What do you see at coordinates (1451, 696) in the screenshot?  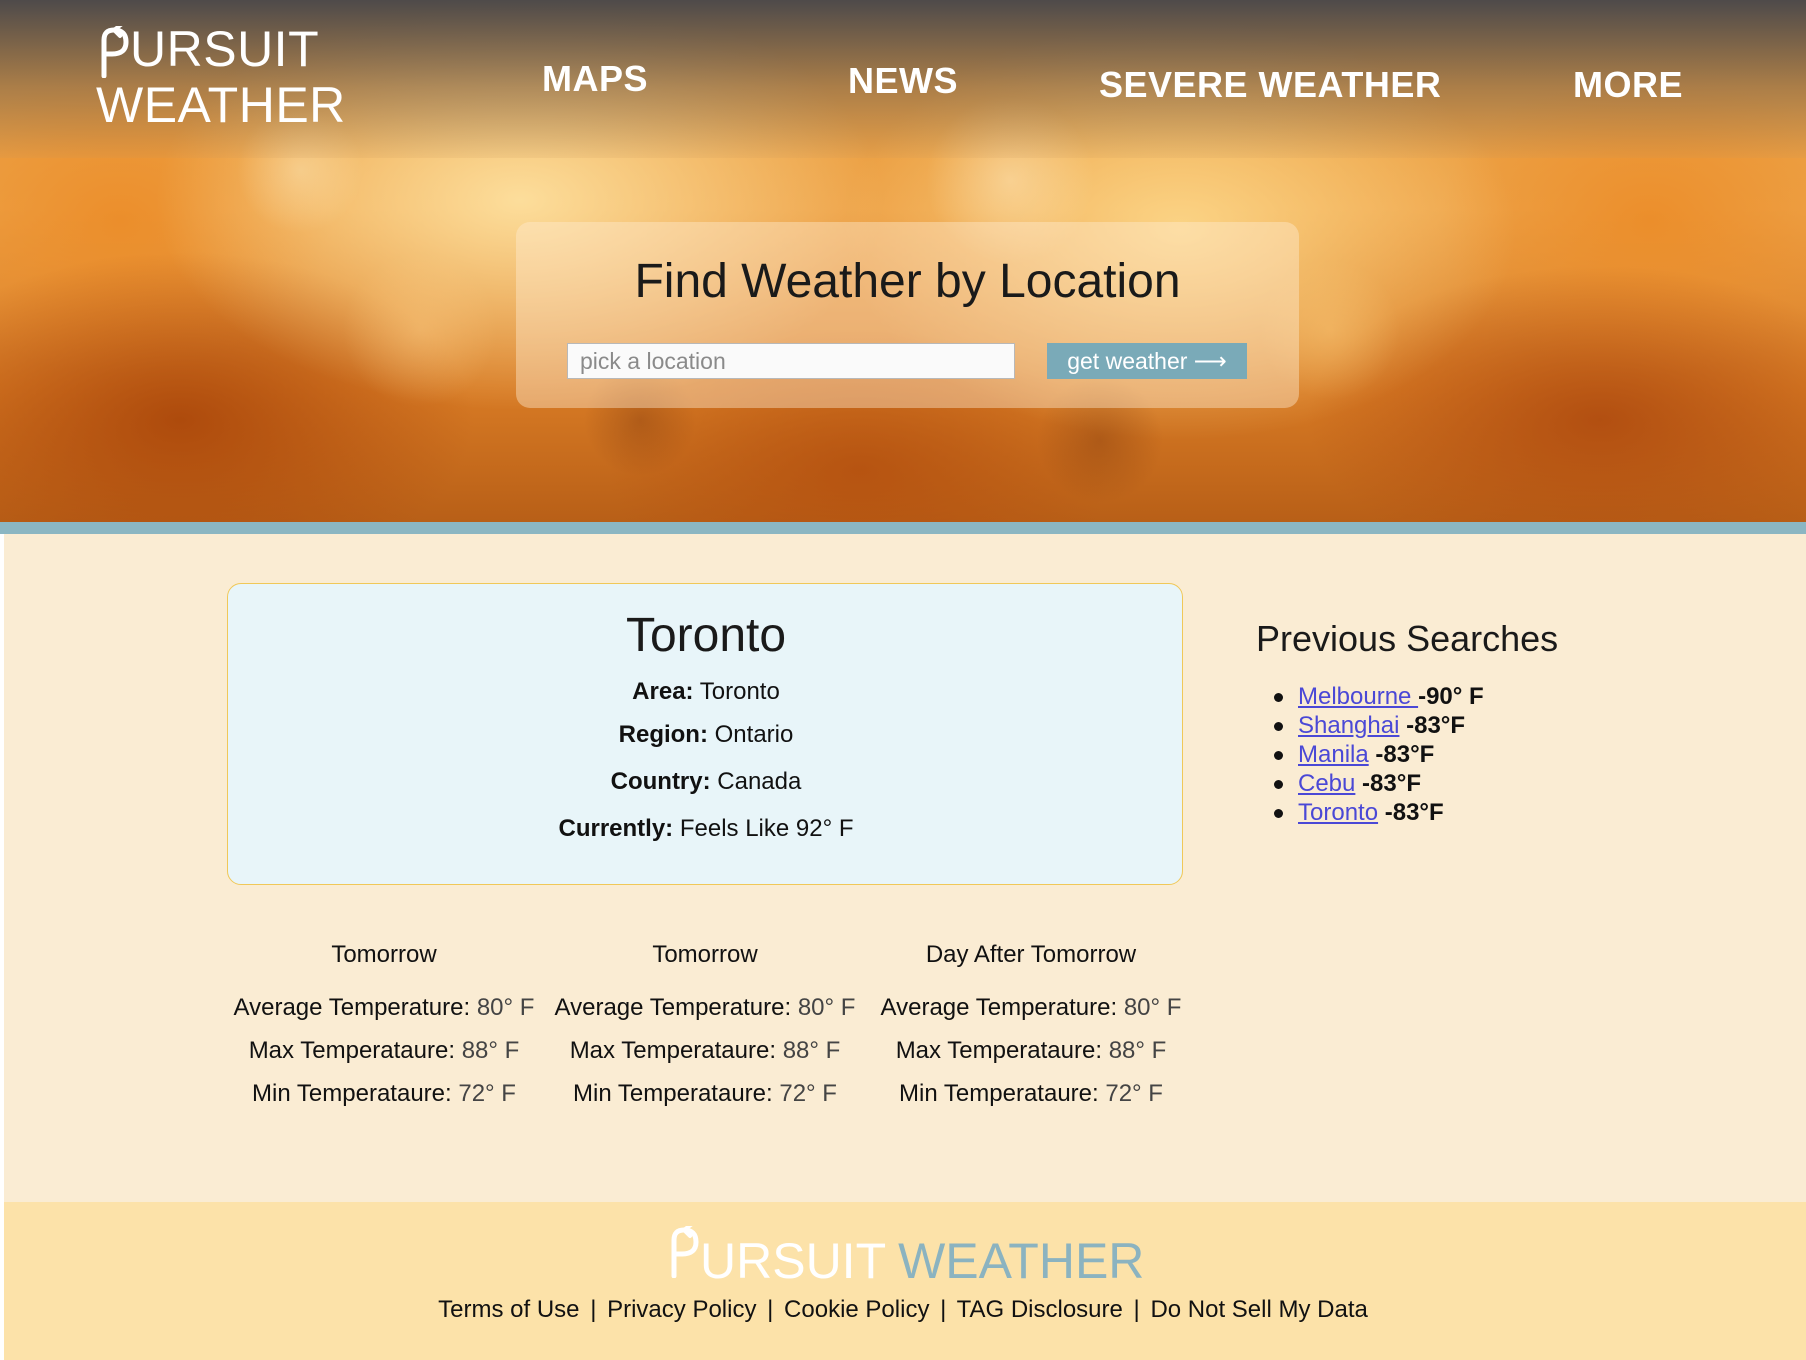 I see `previous-search-temp: -90° F` at bounding box center [1451, 696].